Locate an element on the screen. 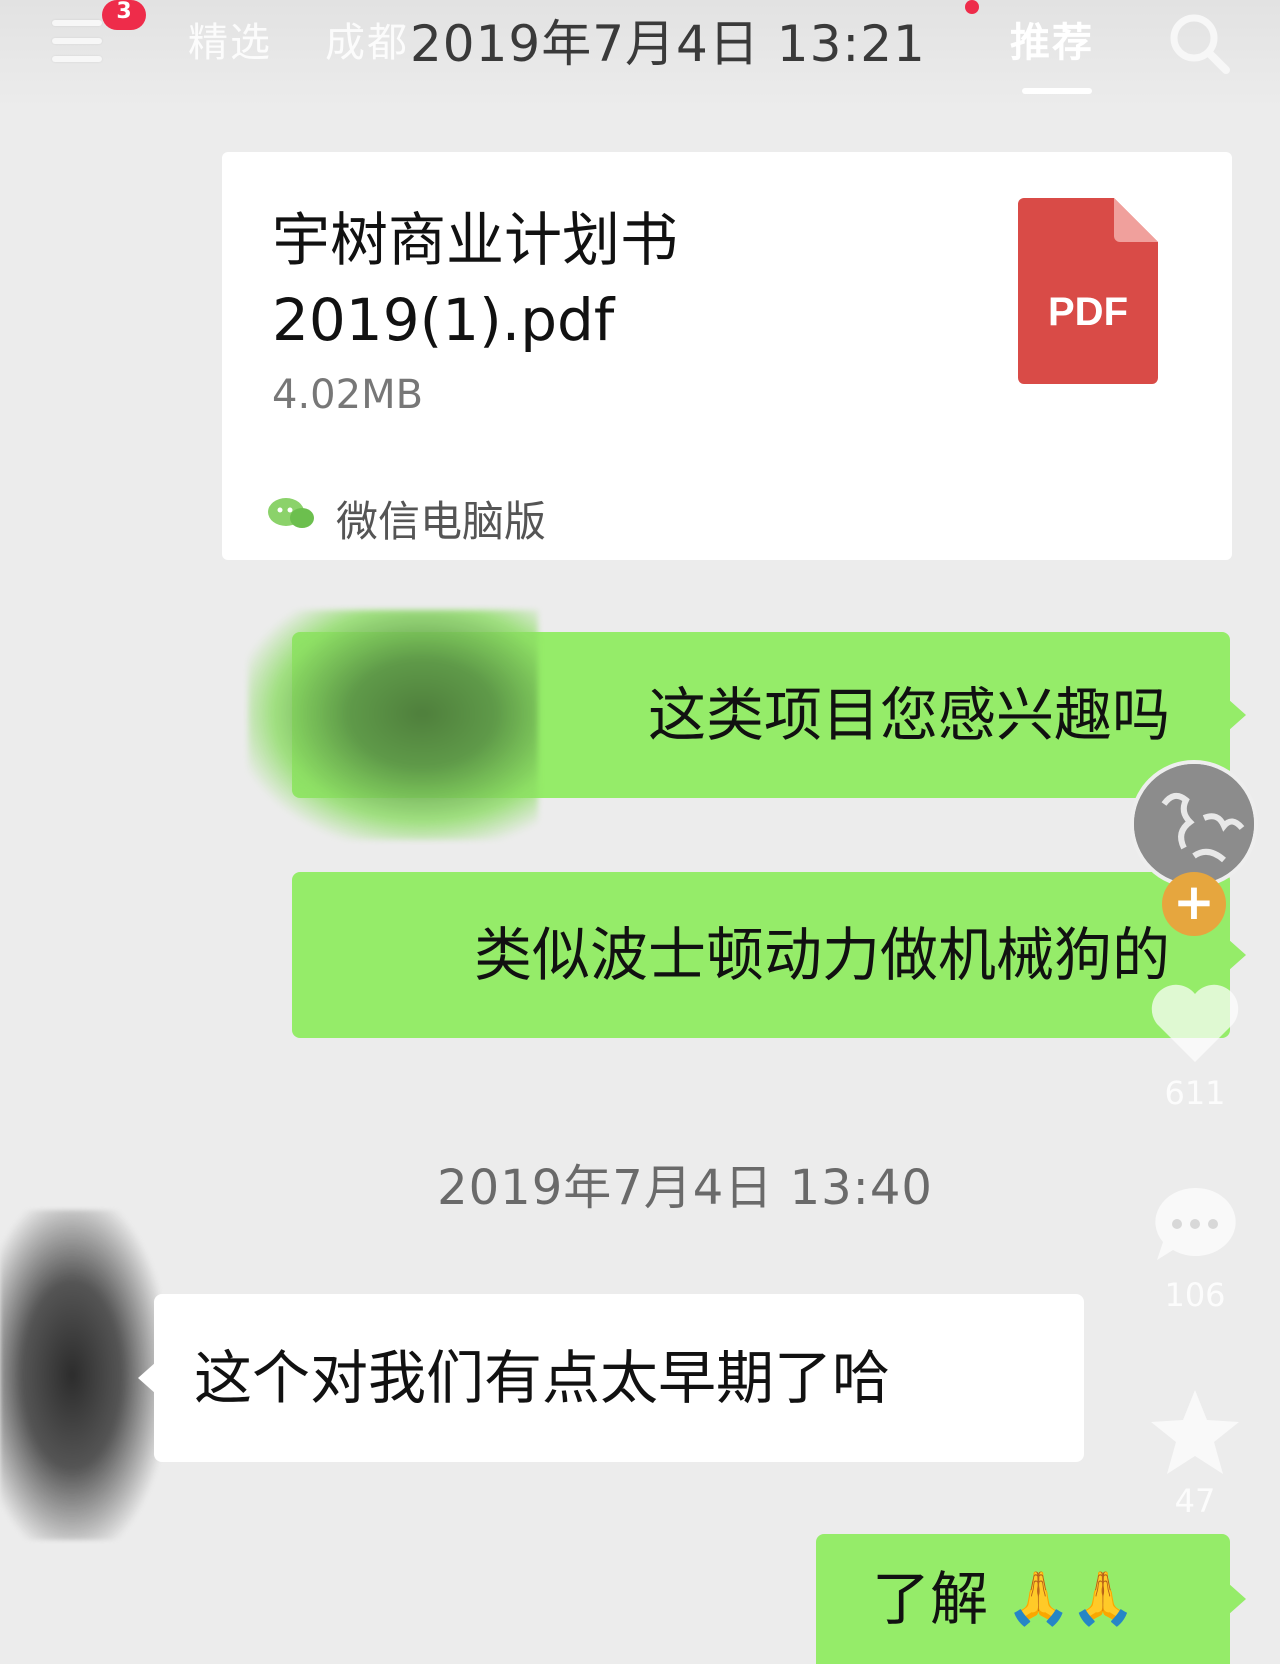 This screenshot has width=1280, height=1664. live-indicator-dot is located at coordinates (972, 7).